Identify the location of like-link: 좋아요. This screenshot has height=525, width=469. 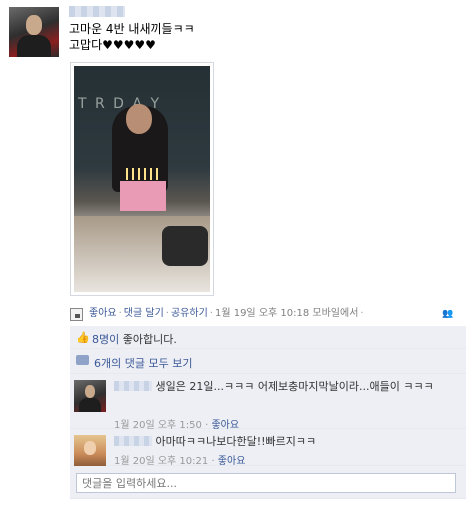
(103, 313).